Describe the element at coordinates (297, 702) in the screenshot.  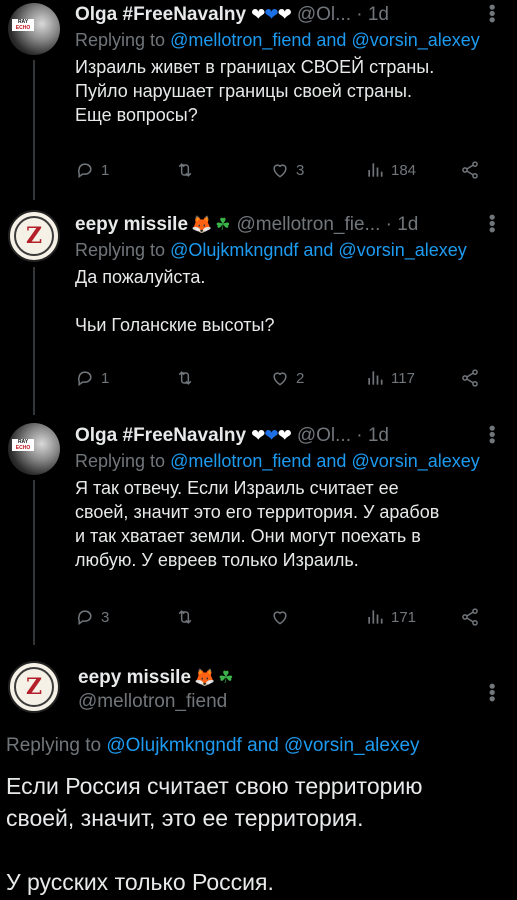
I see `handle: @mellotron_fiend` at that location.